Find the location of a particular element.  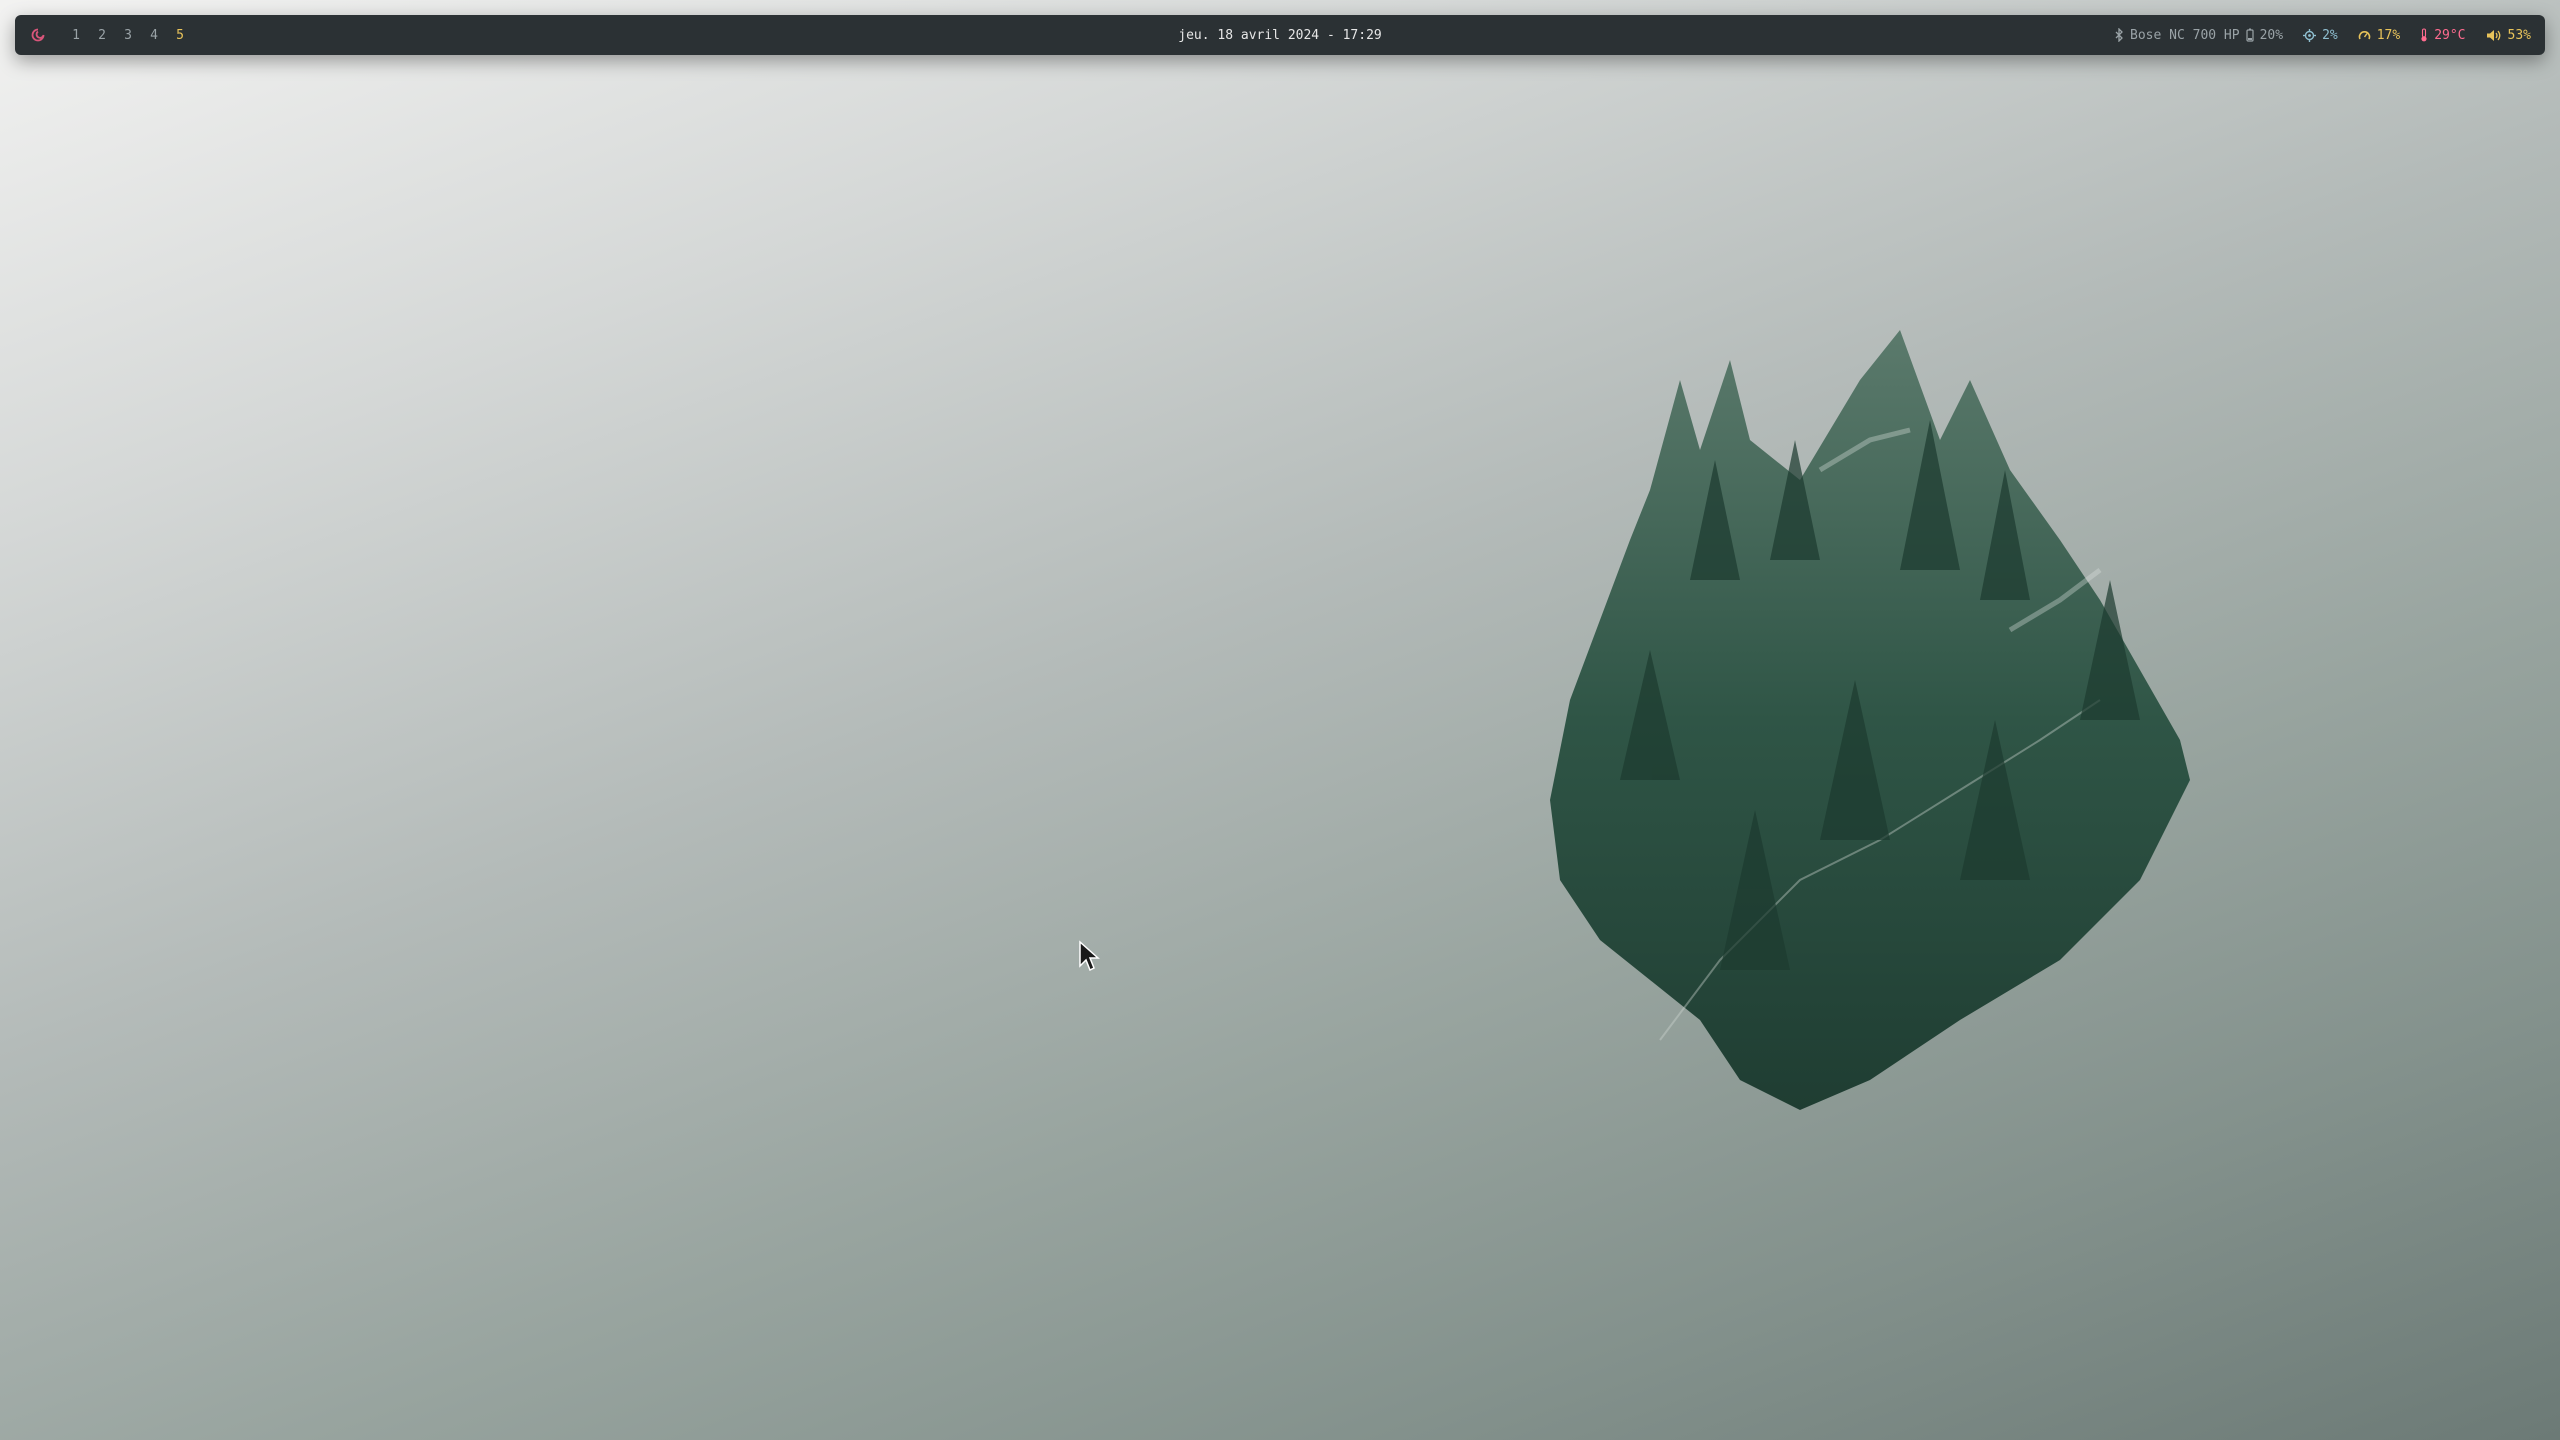

bluetooth-battery-value: 20% is located at coordinates (2271, 35).